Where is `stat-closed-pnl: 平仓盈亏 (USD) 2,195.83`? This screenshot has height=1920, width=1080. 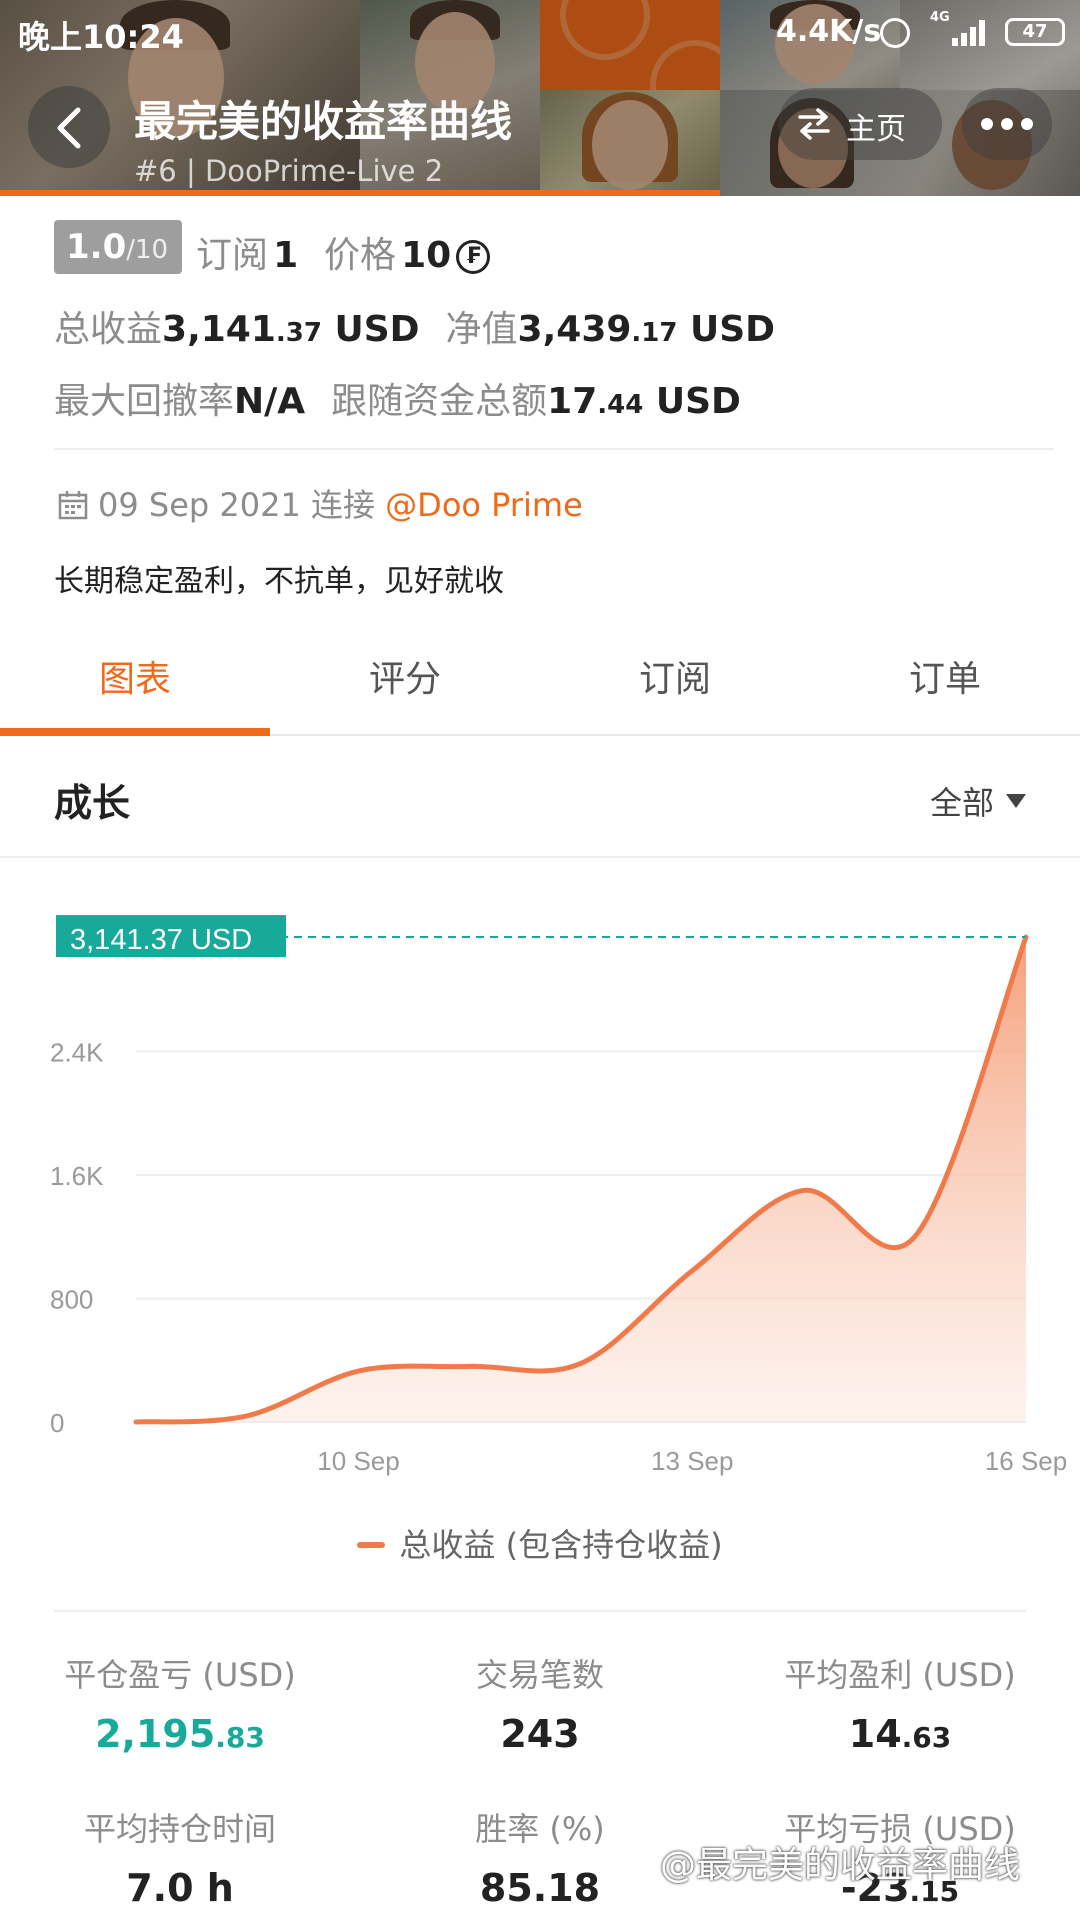 stat-closed-pnl: 平仓盈亏 (USD) 2,195.83 is located at coordinates (180, 1703).